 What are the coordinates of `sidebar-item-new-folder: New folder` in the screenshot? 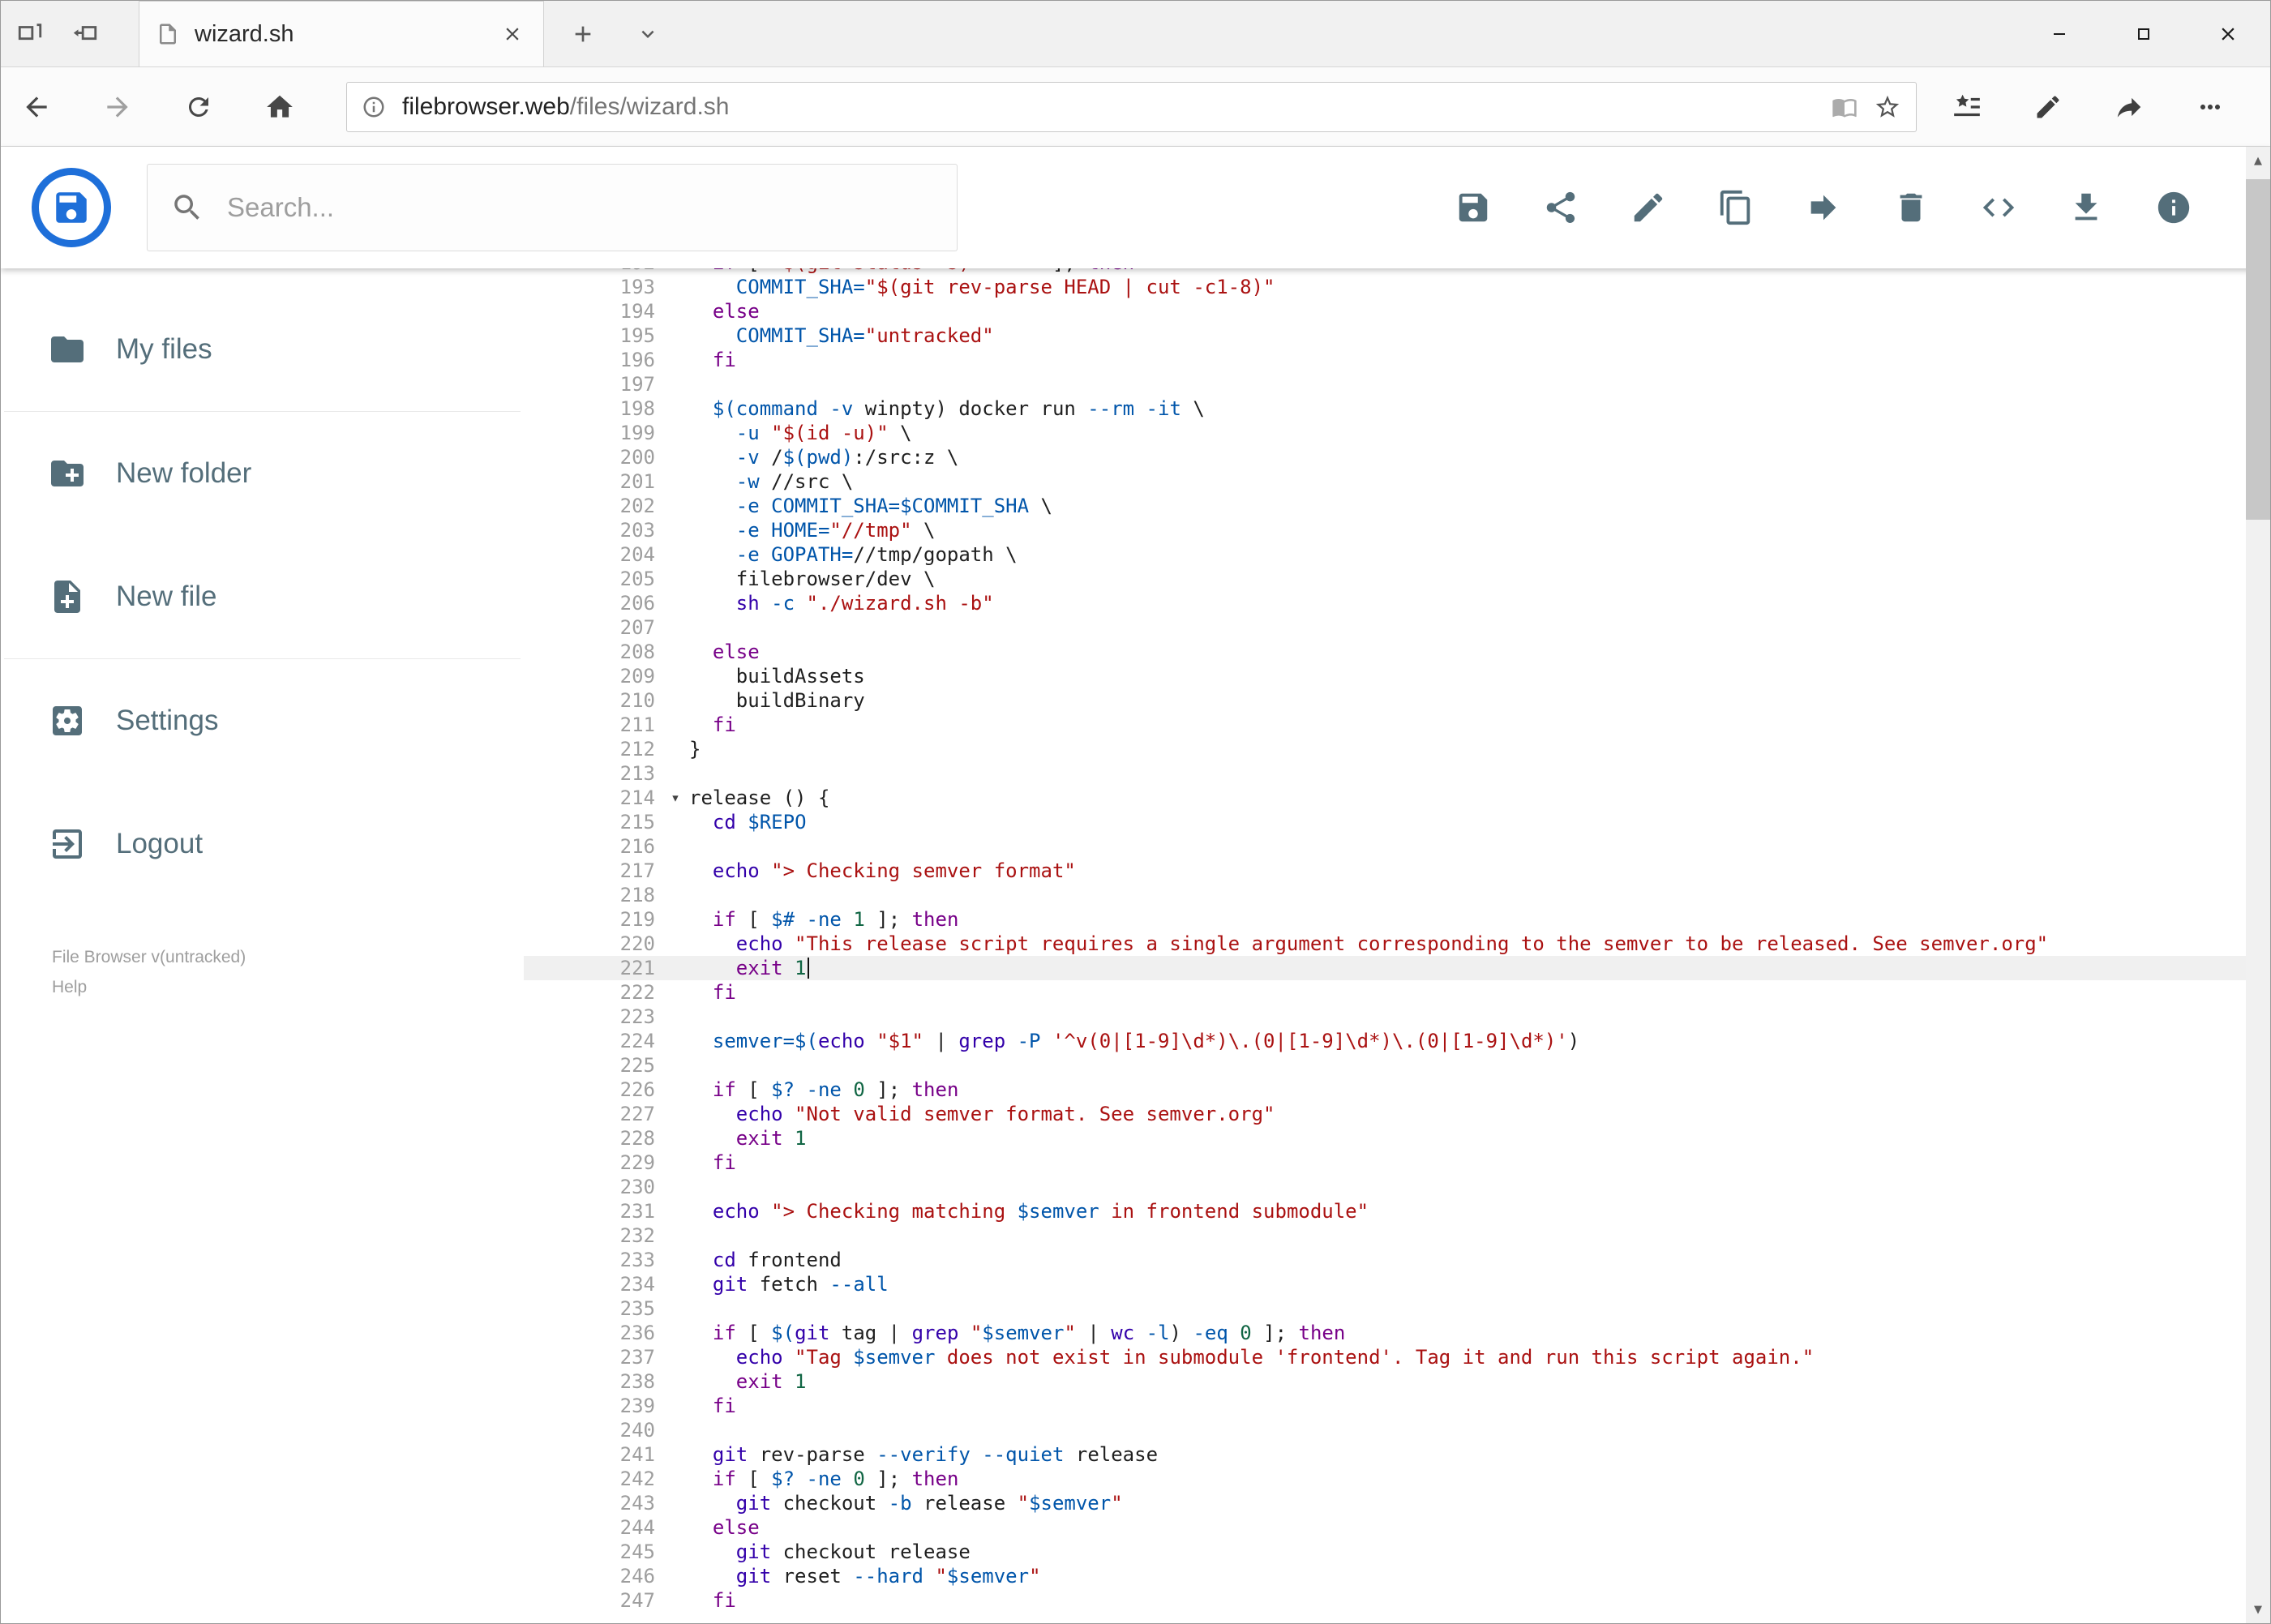 It's located at (262, 473).